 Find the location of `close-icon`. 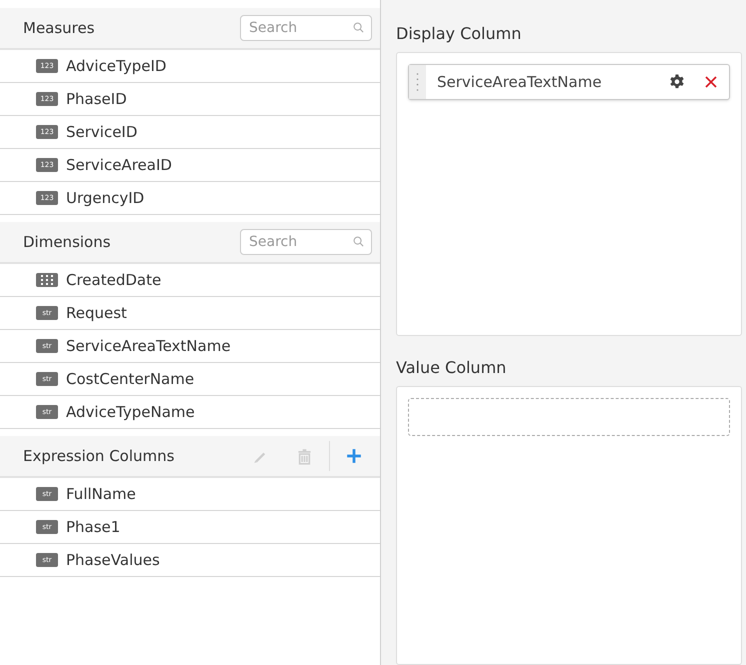

close-icon is located at coordinates (711, 82).